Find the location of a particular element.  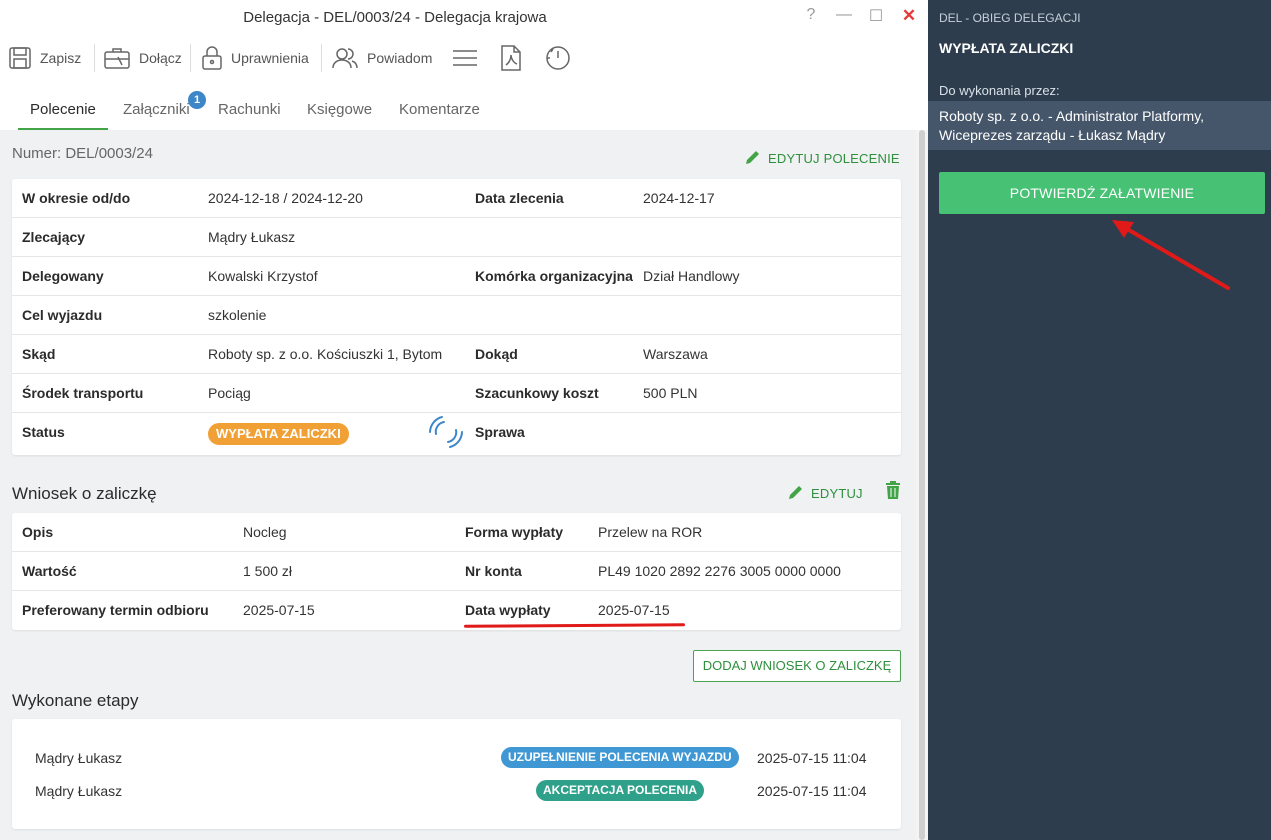

field-label: Delegowany is located at coordinates (63, 276).